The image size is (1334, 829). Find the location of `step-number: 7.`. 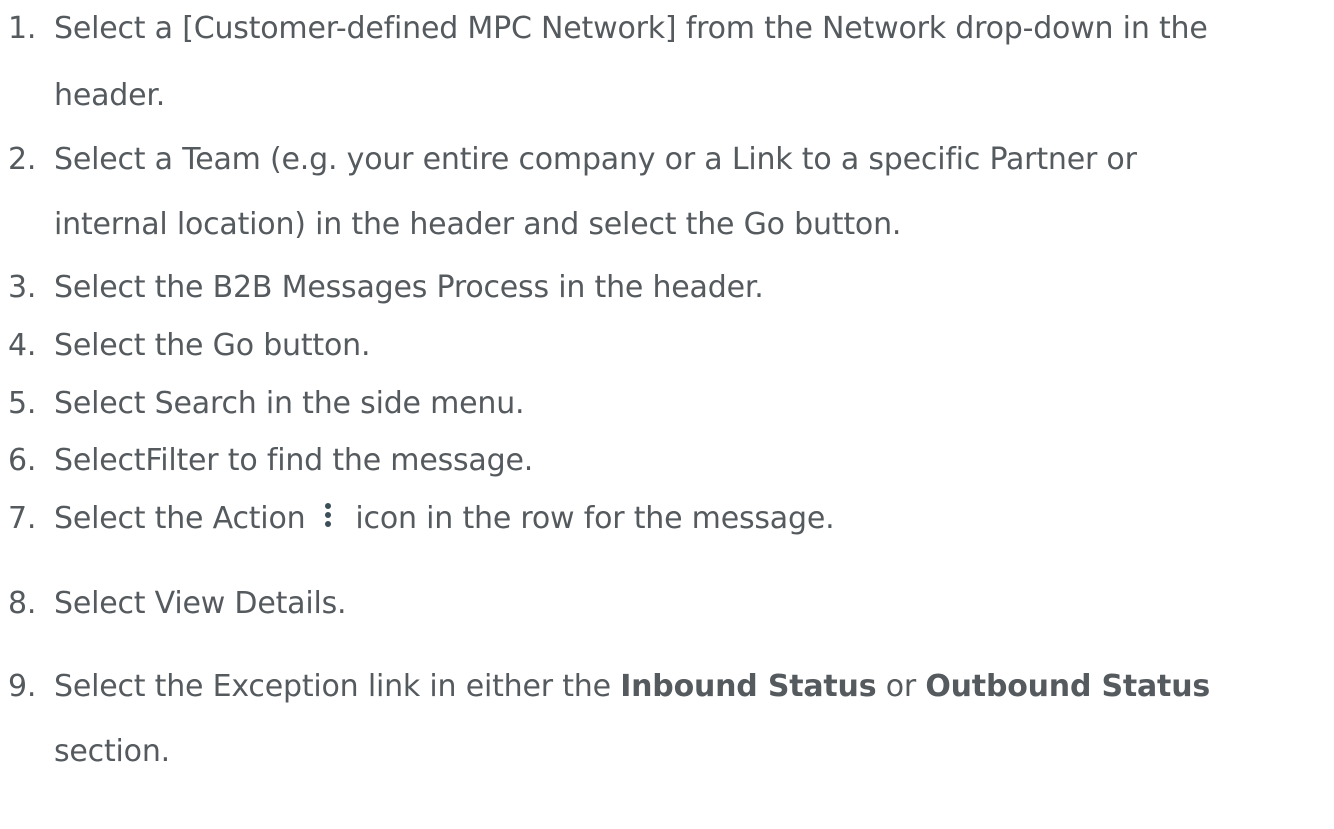

step-number: 7. is located at coordinates (22, 518).